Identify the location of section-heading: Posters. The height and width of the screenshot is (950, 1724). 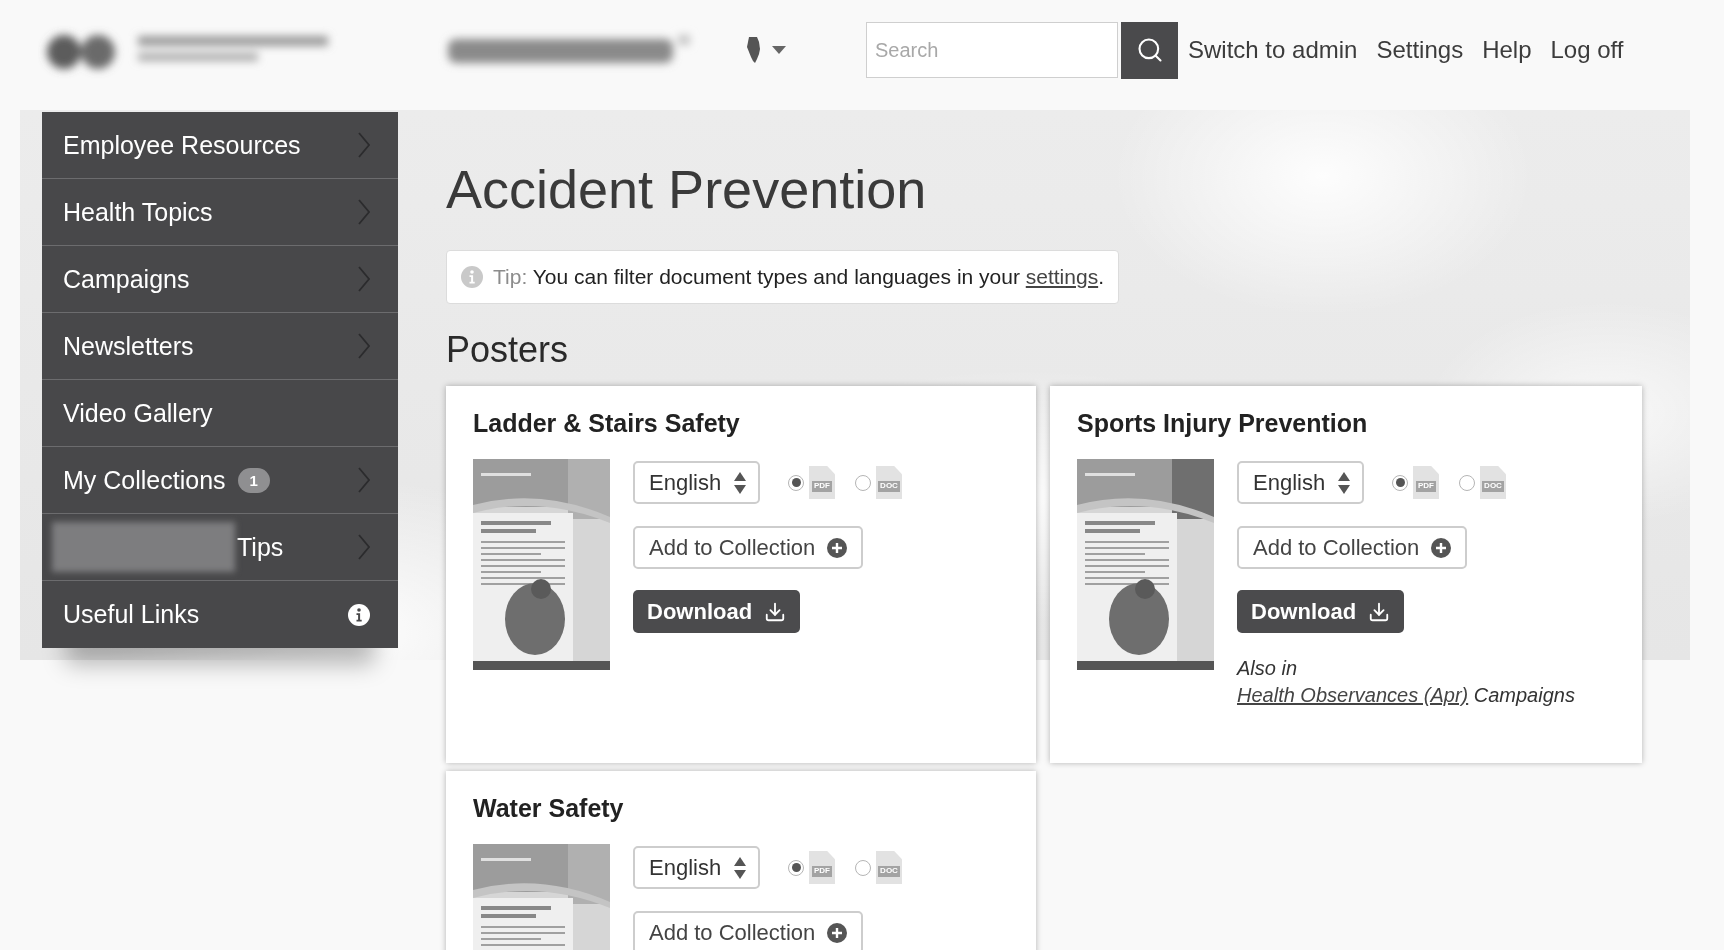
(508, 350).